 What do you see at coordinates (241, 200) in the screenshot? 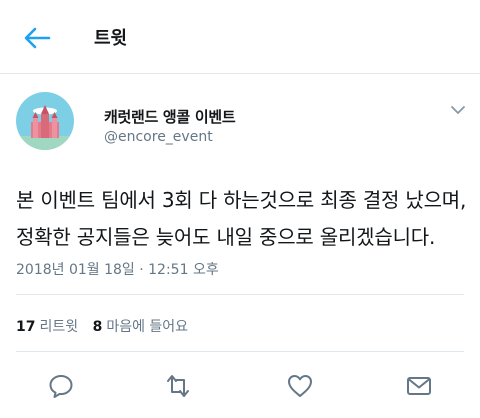
I see `tweet-text-line: 본 이벤트 팀에서 3회 다 하는것으로 최종 결정 났으며,` at bounding box center [241, 200].